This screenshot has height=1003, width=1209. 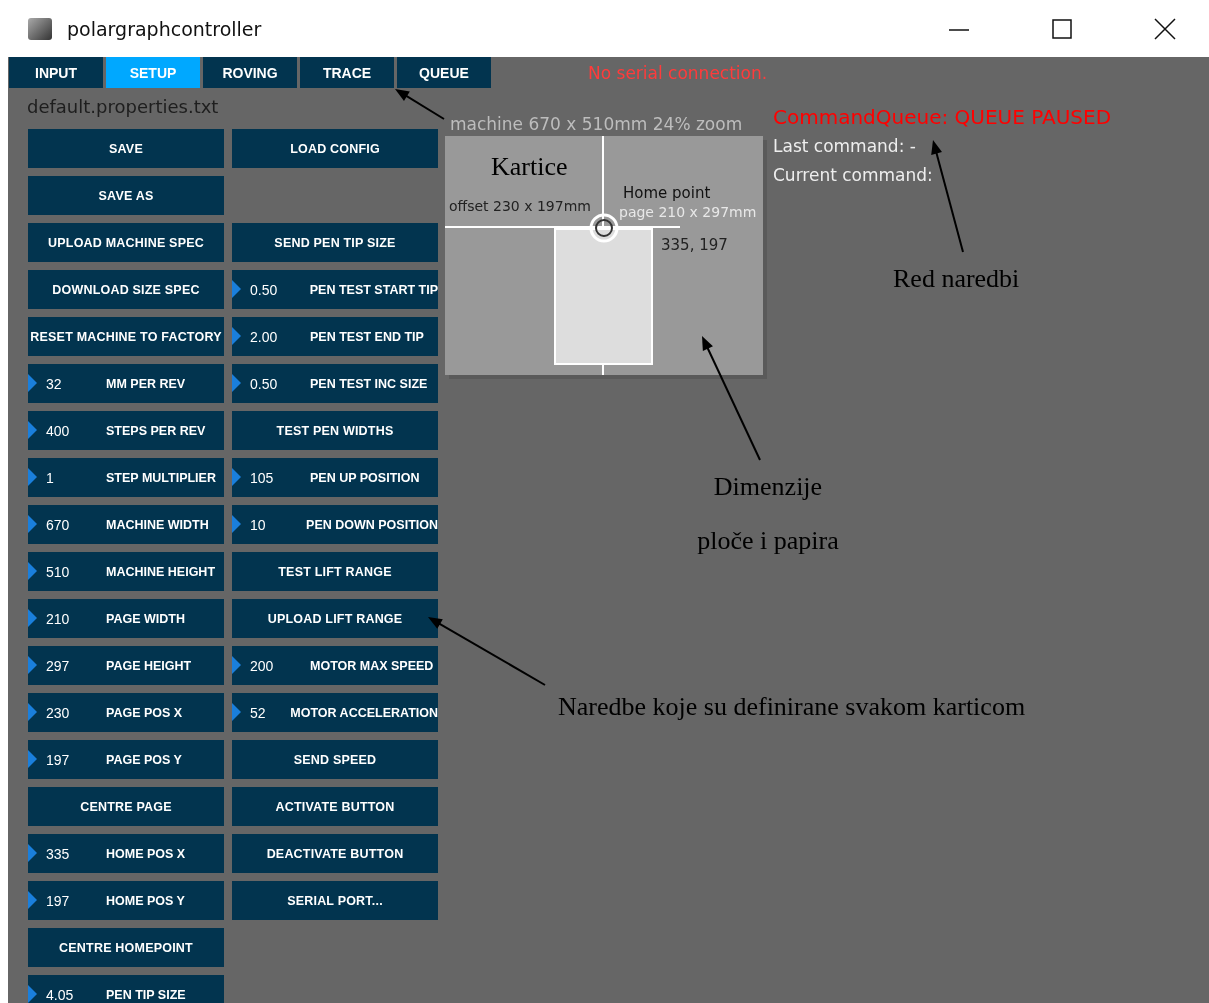 I want to click on control-label: MACHINE HEIGHT, so click(x=161, y=571).